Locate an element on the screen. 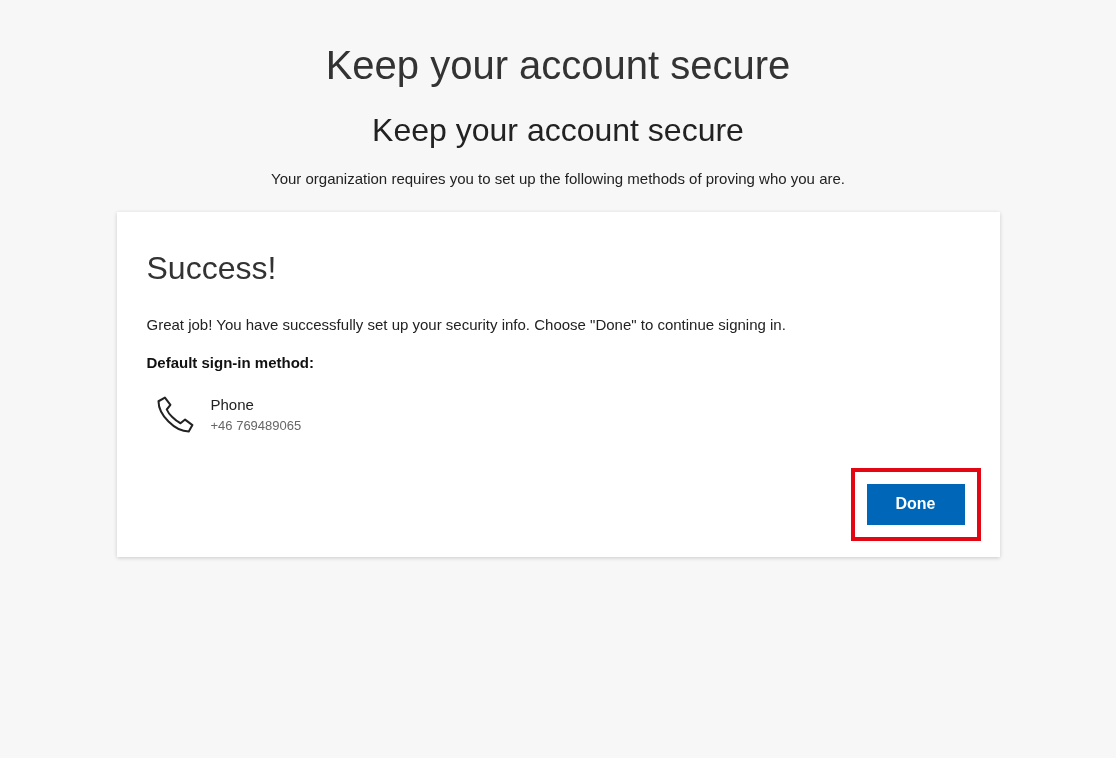 The height and width of the screenshot is (758, 1116). phone-number: +46 769489065 is located at coordinates (256, 426).